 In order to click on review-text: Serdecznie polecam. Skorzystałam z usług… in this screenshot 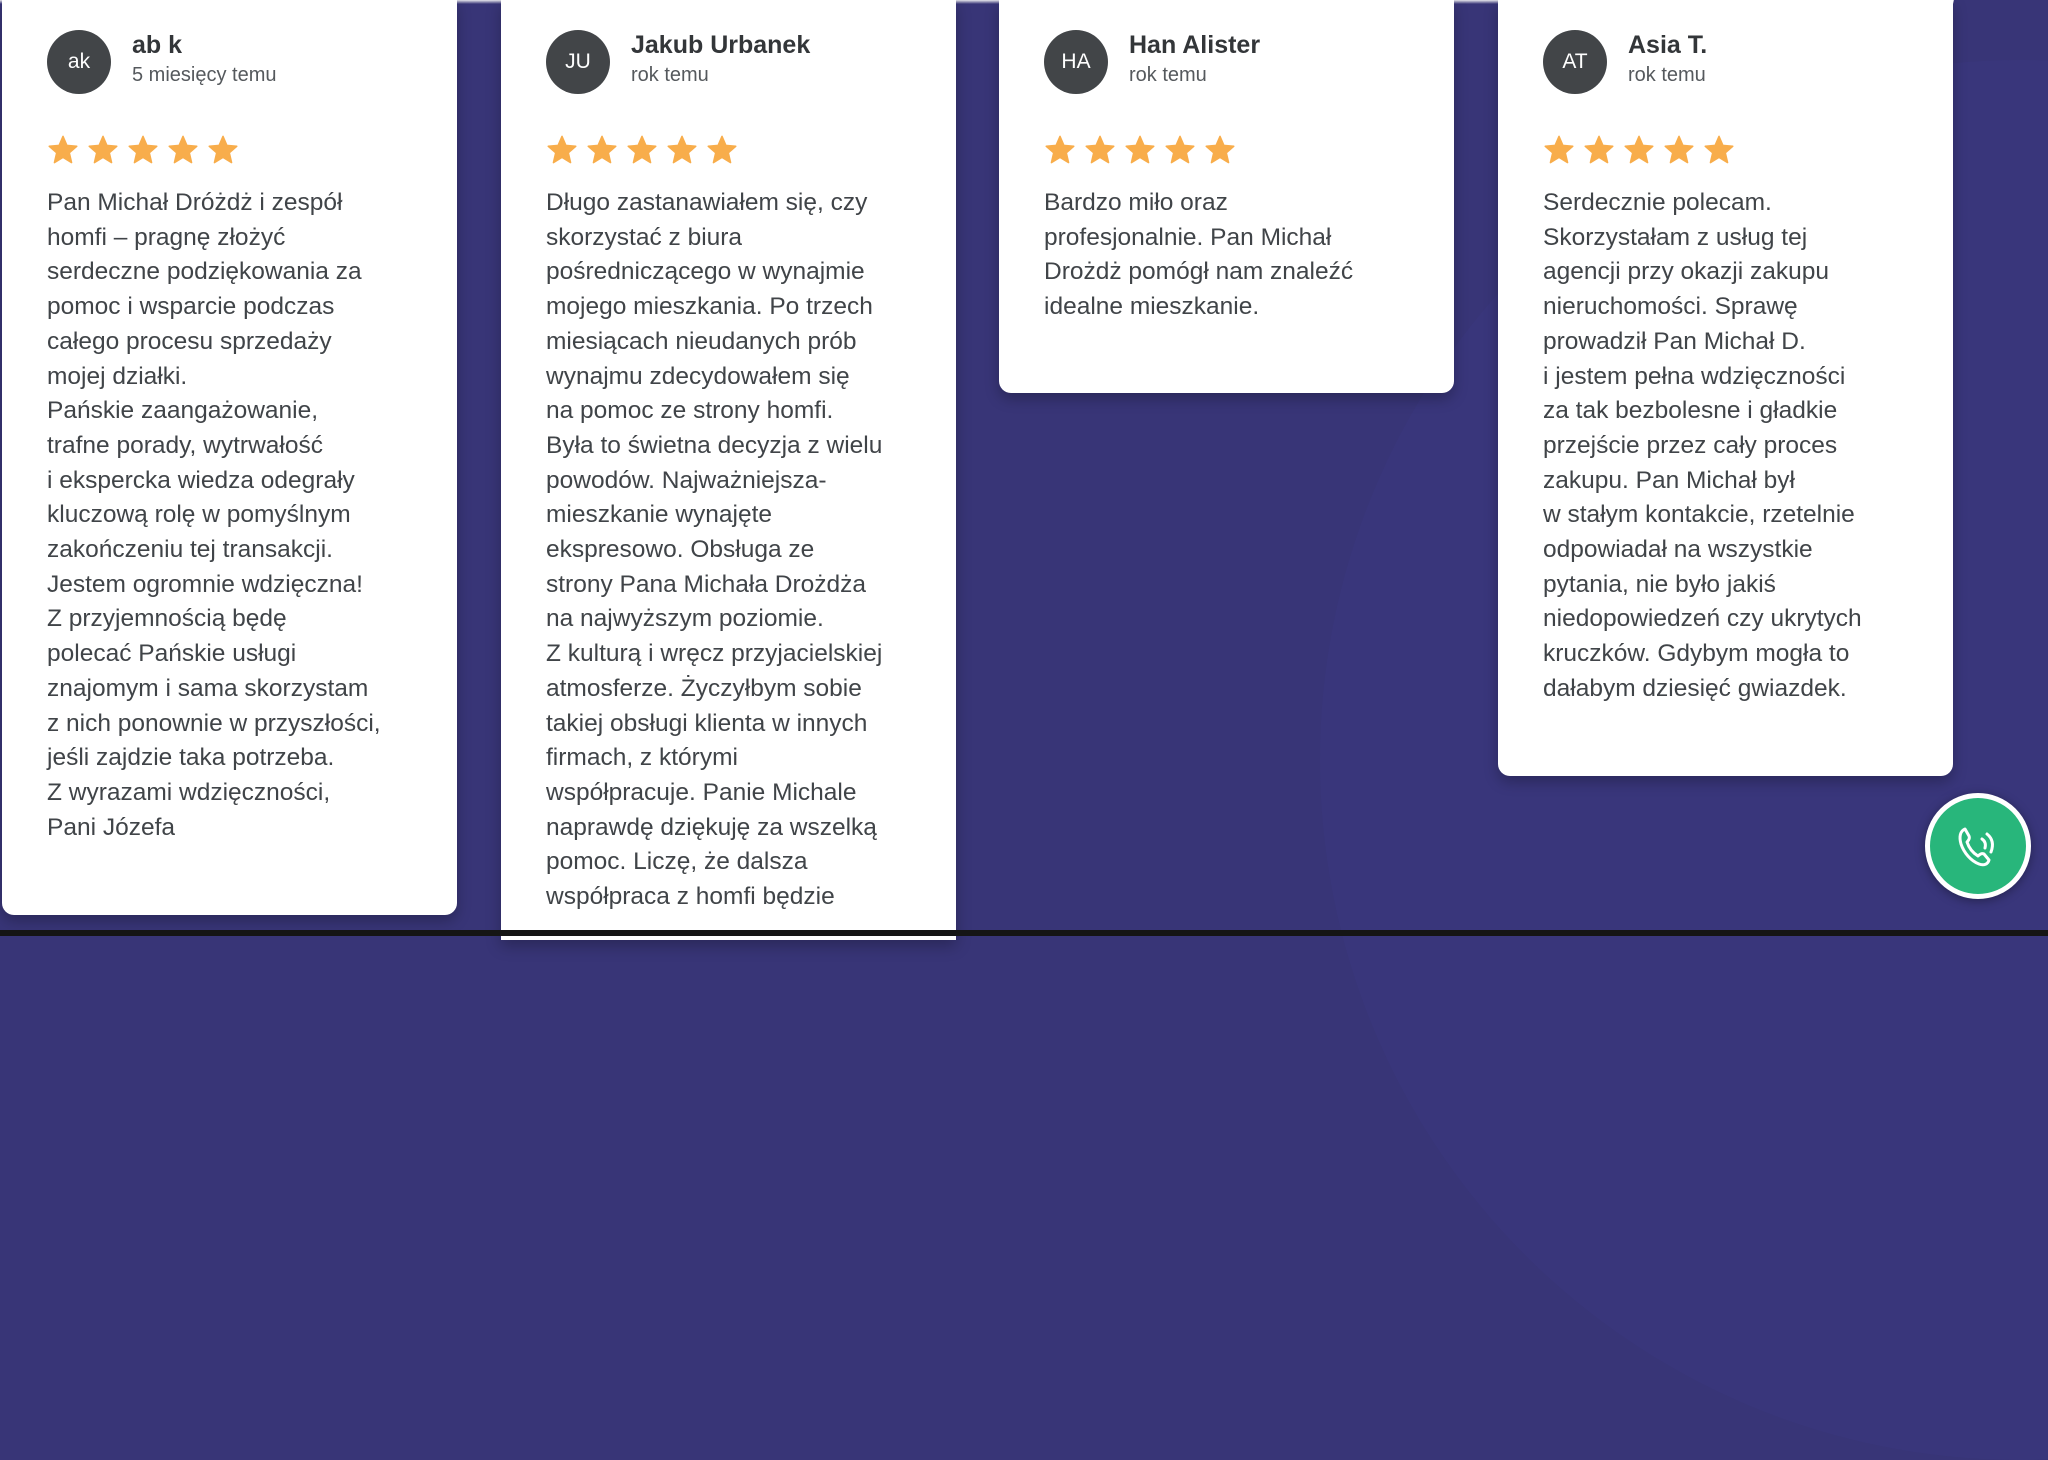, I will do `click(1702, 445)`.